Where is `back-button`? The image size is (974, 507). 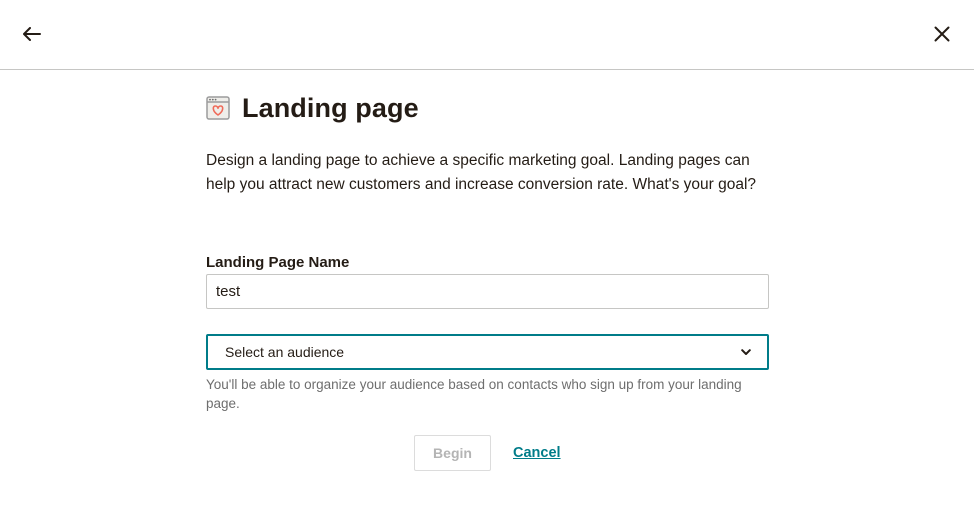 back-button is located at coordinates (32, 34).